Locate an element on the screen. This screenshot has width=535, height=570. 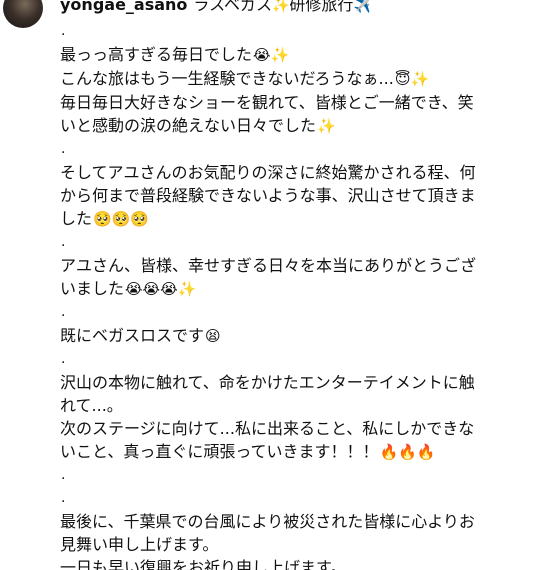
caption-line: 既にベガスロスです😫 is located at coordinates (285, 336).